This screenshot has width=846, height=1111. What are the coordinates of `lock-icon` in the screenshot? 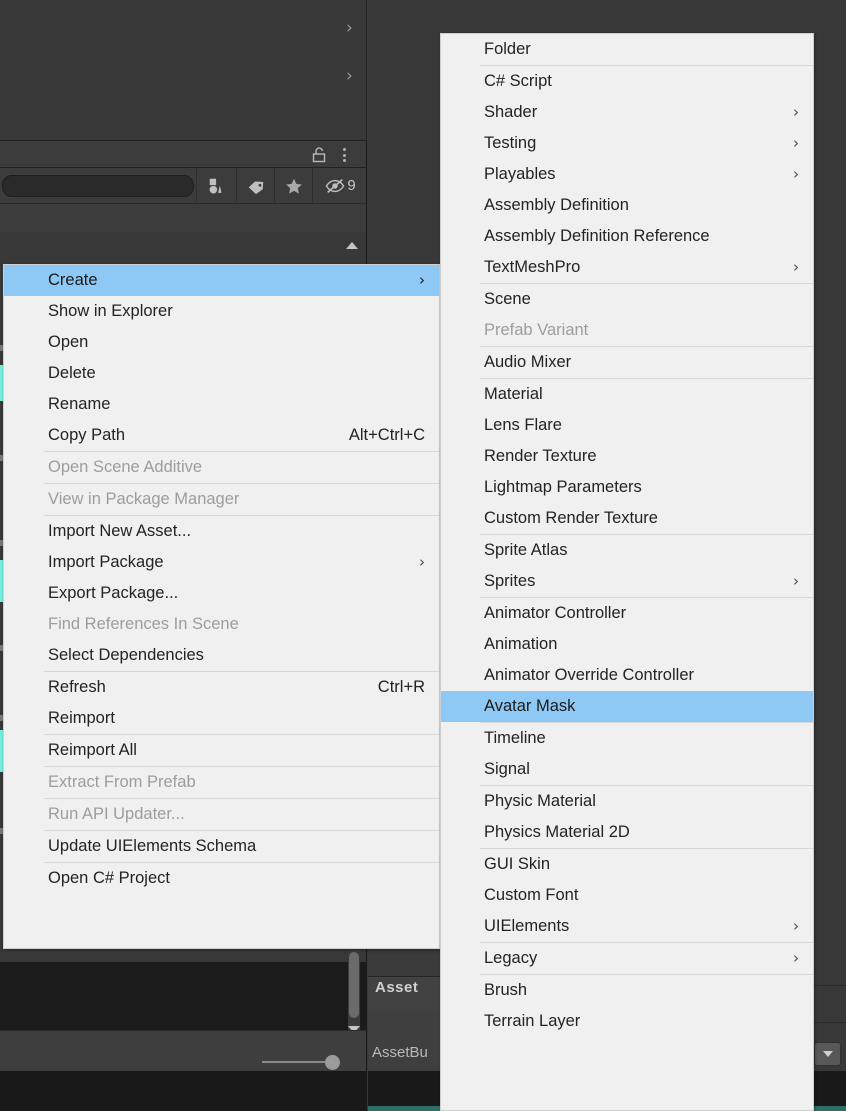 It's located at (319, 155).